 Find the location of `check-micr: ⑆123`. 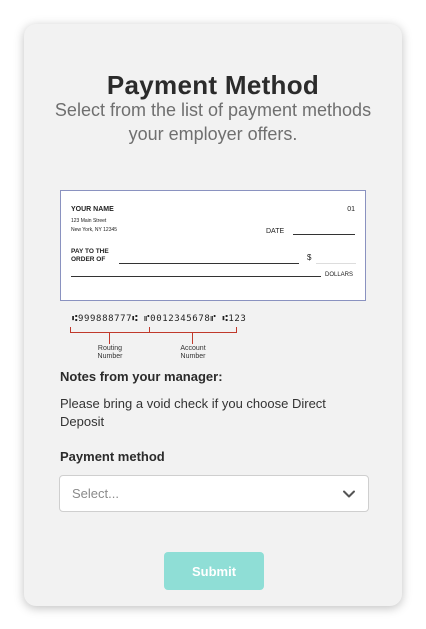

check-micr: ⑆123 is located at coordinates (234, 319).